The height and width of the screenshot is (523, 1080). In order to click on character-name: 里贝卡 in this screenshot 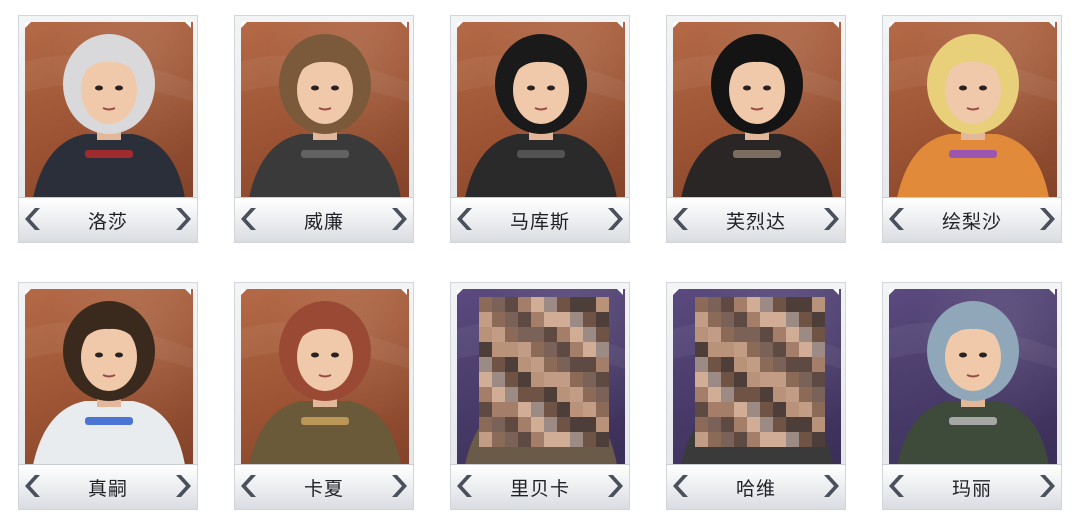, I will do `click(539, 489)`.